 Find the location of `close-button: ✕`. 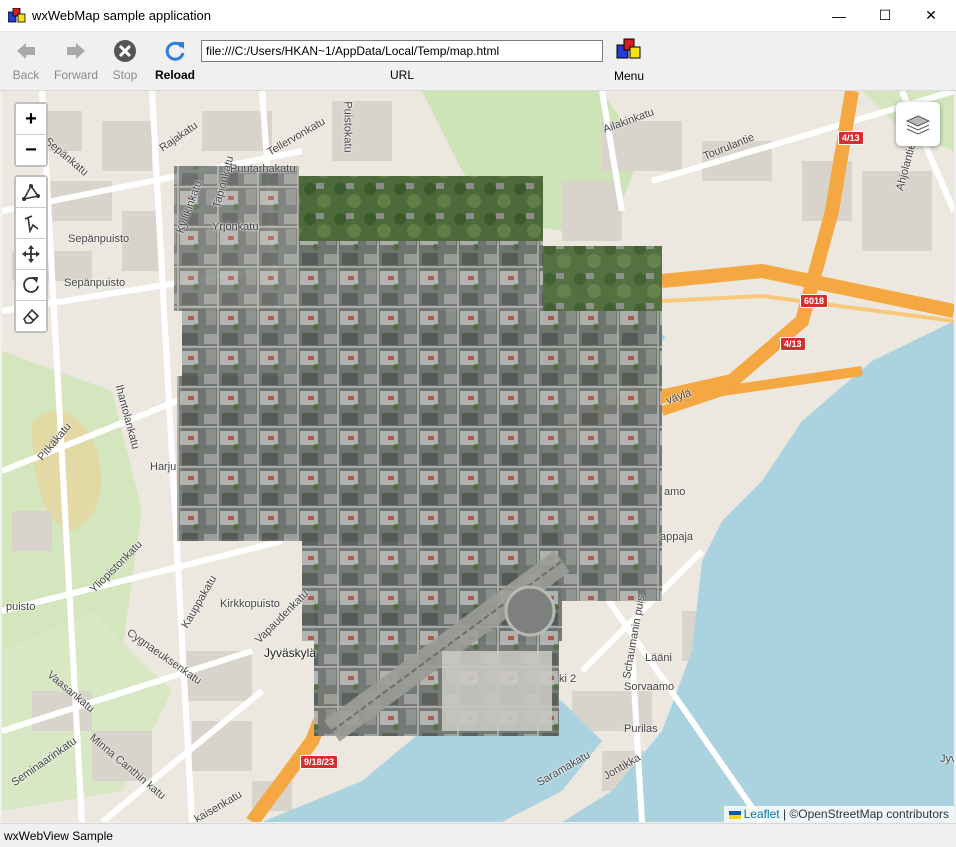

close-button: ✕ is located at coordinates (931, 15).